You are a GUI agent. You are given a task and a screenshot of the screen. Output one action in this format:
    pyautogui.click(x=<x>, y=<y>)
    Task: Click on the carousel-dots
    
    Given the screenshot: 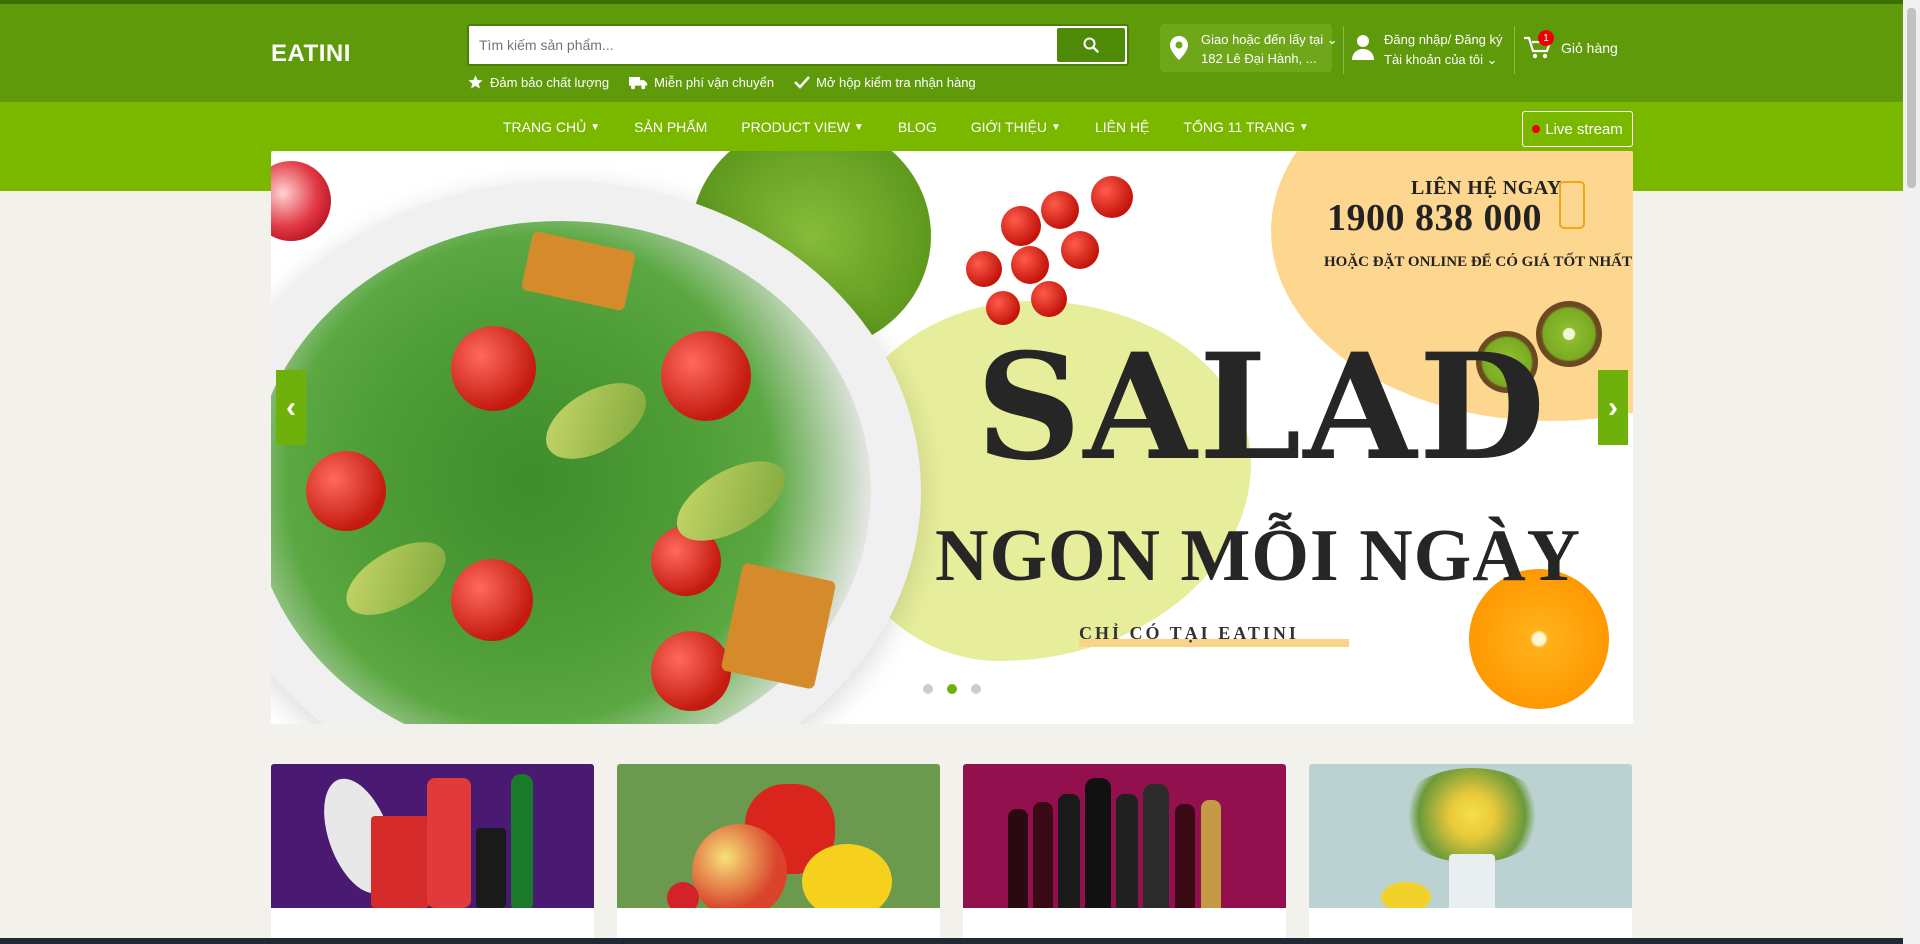 What is the action you would take?
    pyautogui.click(x=952, y=689)
    